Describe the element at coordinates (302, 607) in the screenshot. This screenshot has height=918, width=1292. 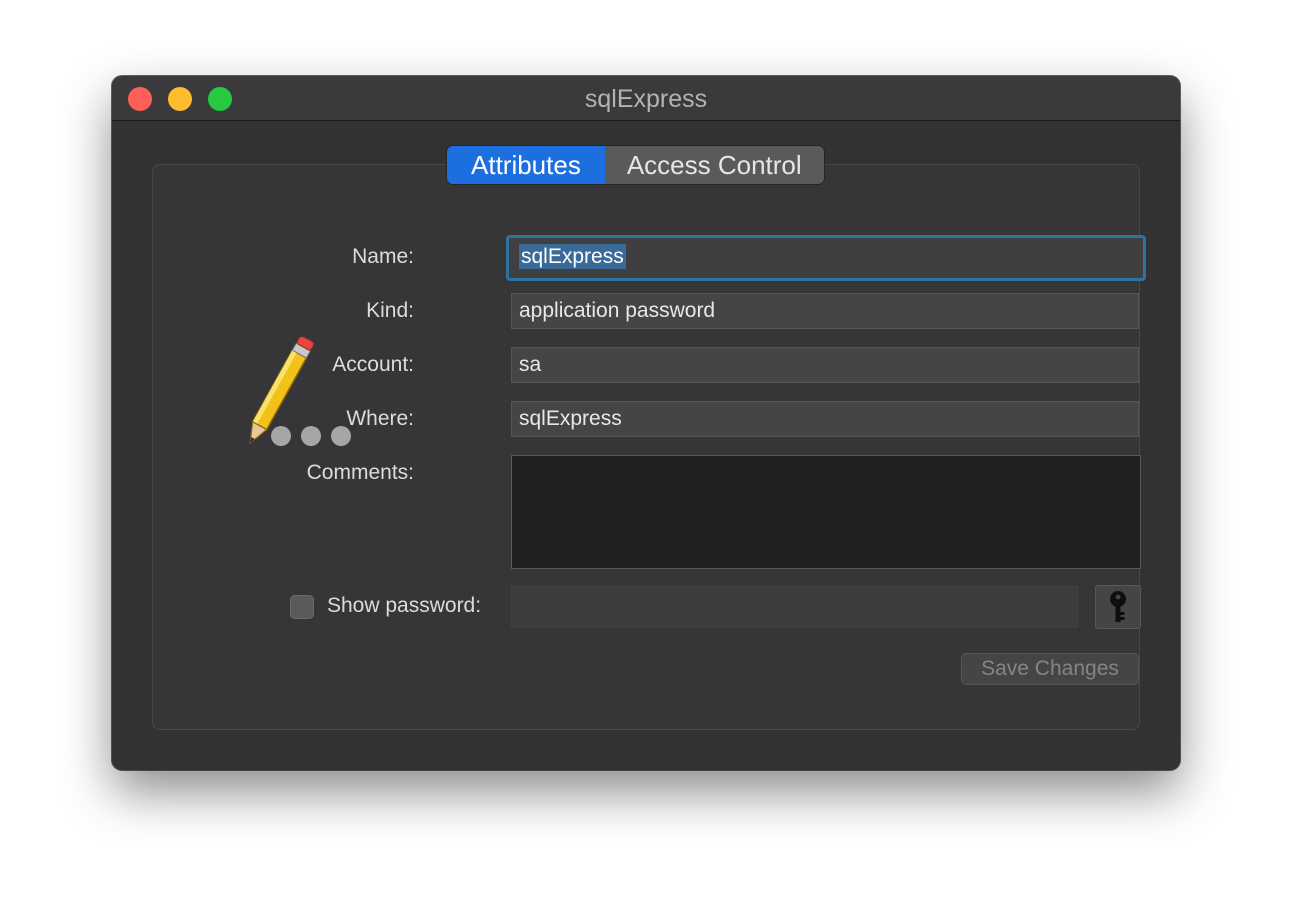
I see `show-password-checkbox` at that location.